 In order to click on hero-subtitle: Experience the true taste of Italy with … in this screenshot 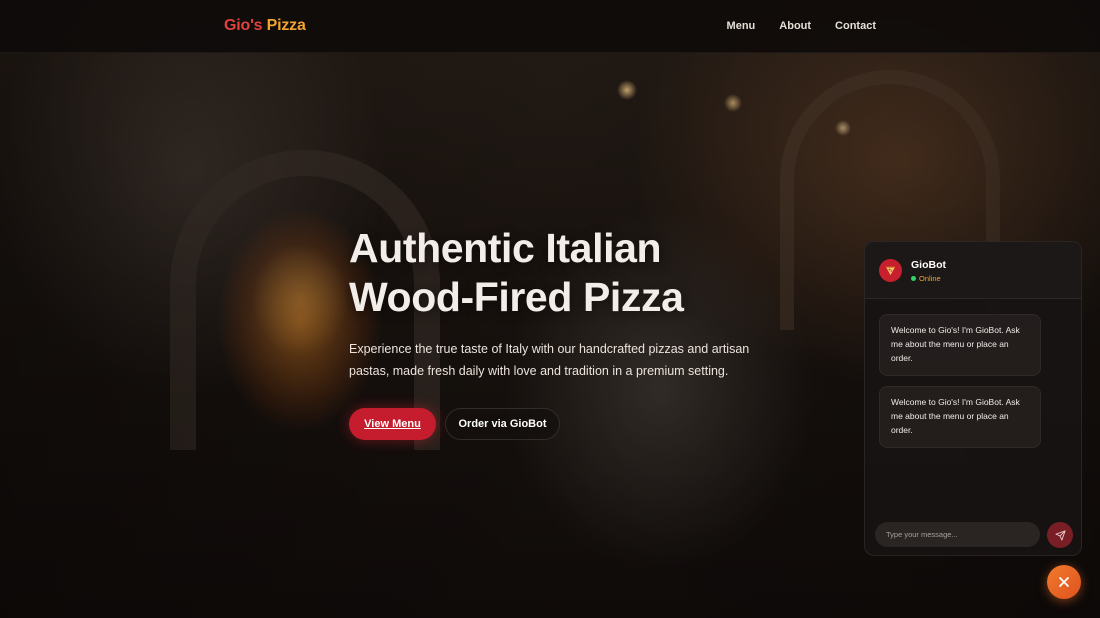, I will do `click(549, 360)`.